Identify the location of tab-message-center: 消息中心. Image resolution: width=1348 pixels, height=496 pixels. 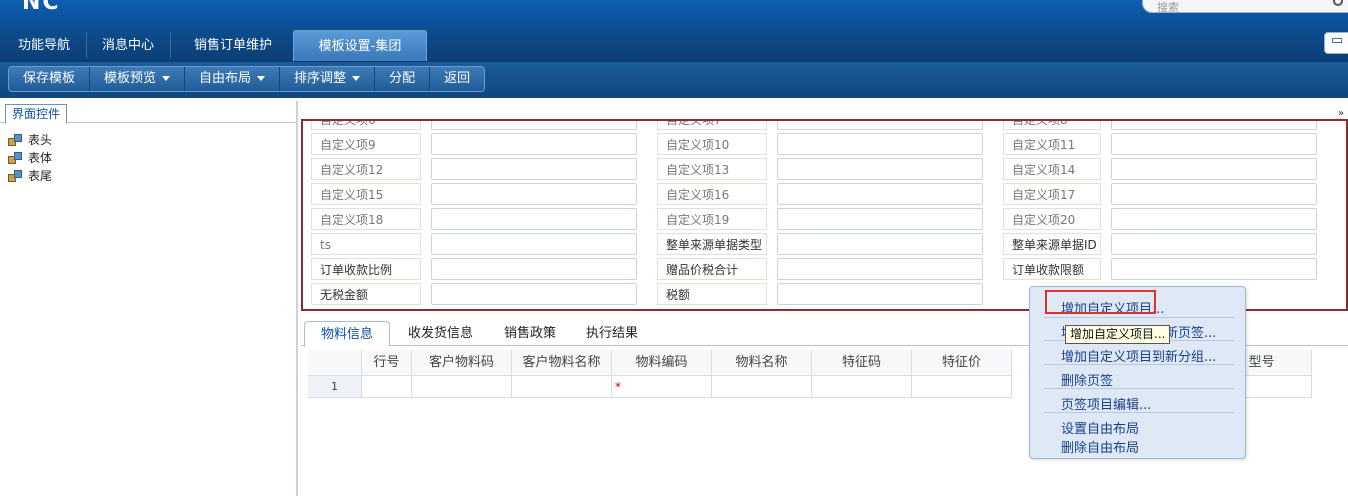
(128, 45).